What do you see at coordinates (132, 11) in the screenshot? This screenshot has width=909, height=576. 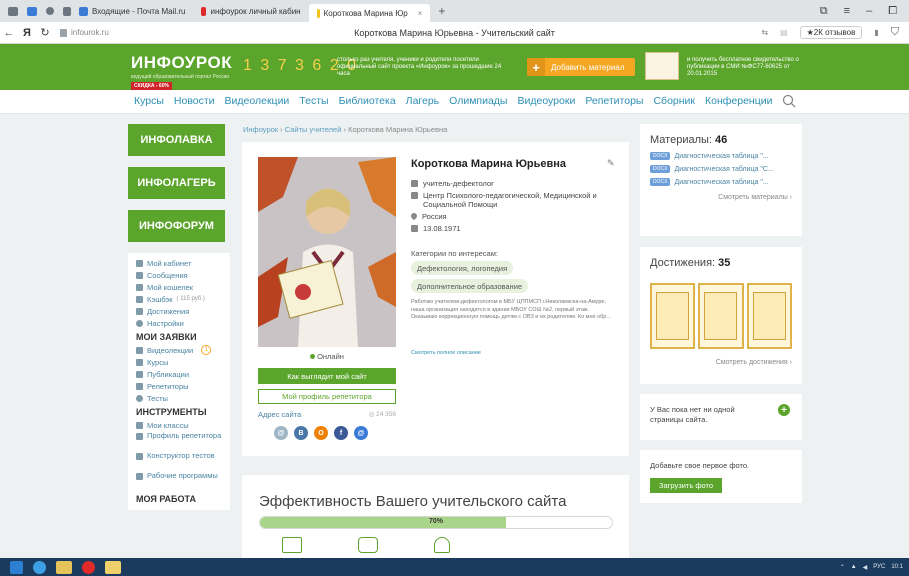 I see `tab-mail: Входящие - Почта Mail.ru` at bounding box center [132, 11].